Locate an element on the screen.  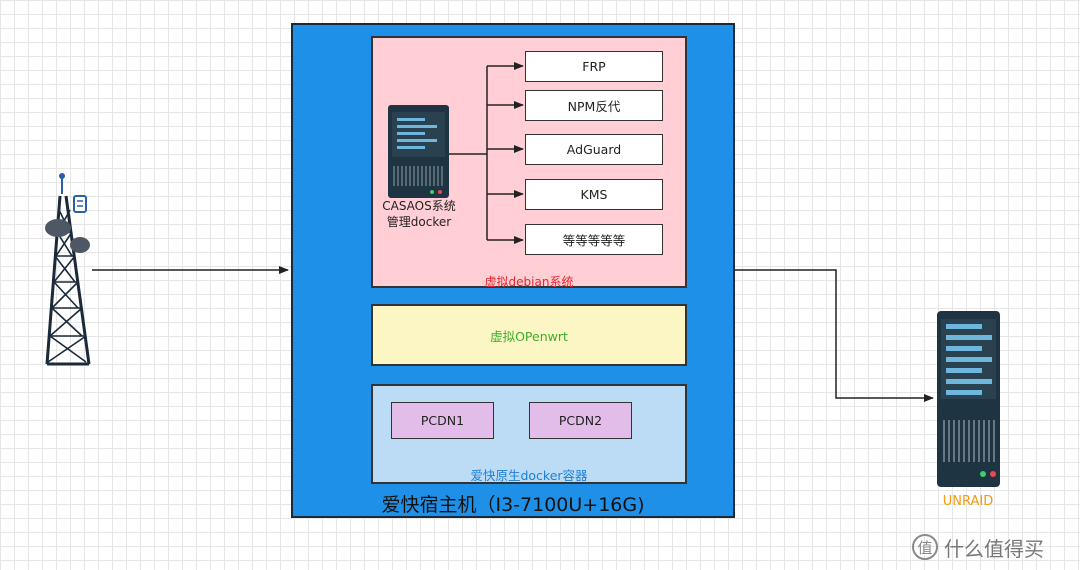
watermark: 值 什么值得买 is located at coordinates (994, 547).